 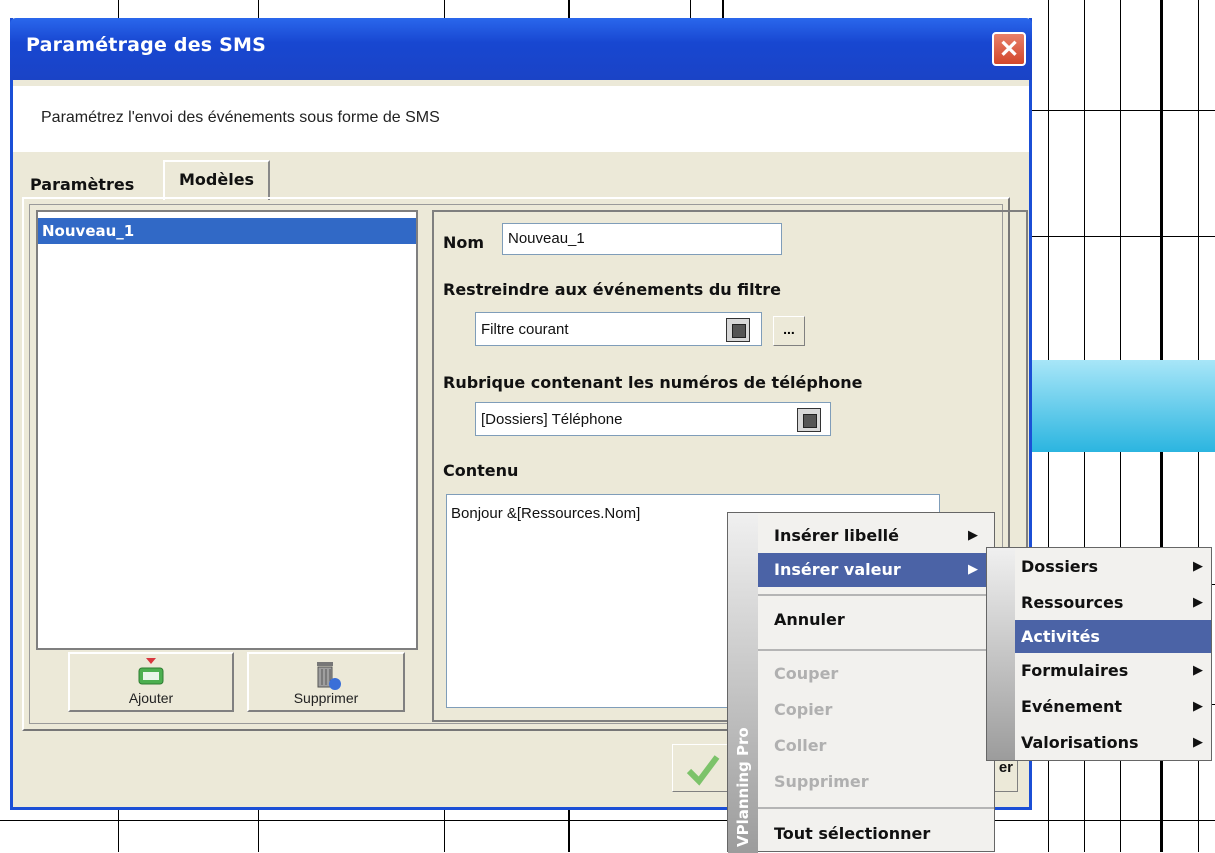 What do you see at coordinates (872, 782) in the screenshot?
I see `menu-item-supprimer: Supprimer` at bounding box center [872, 782].